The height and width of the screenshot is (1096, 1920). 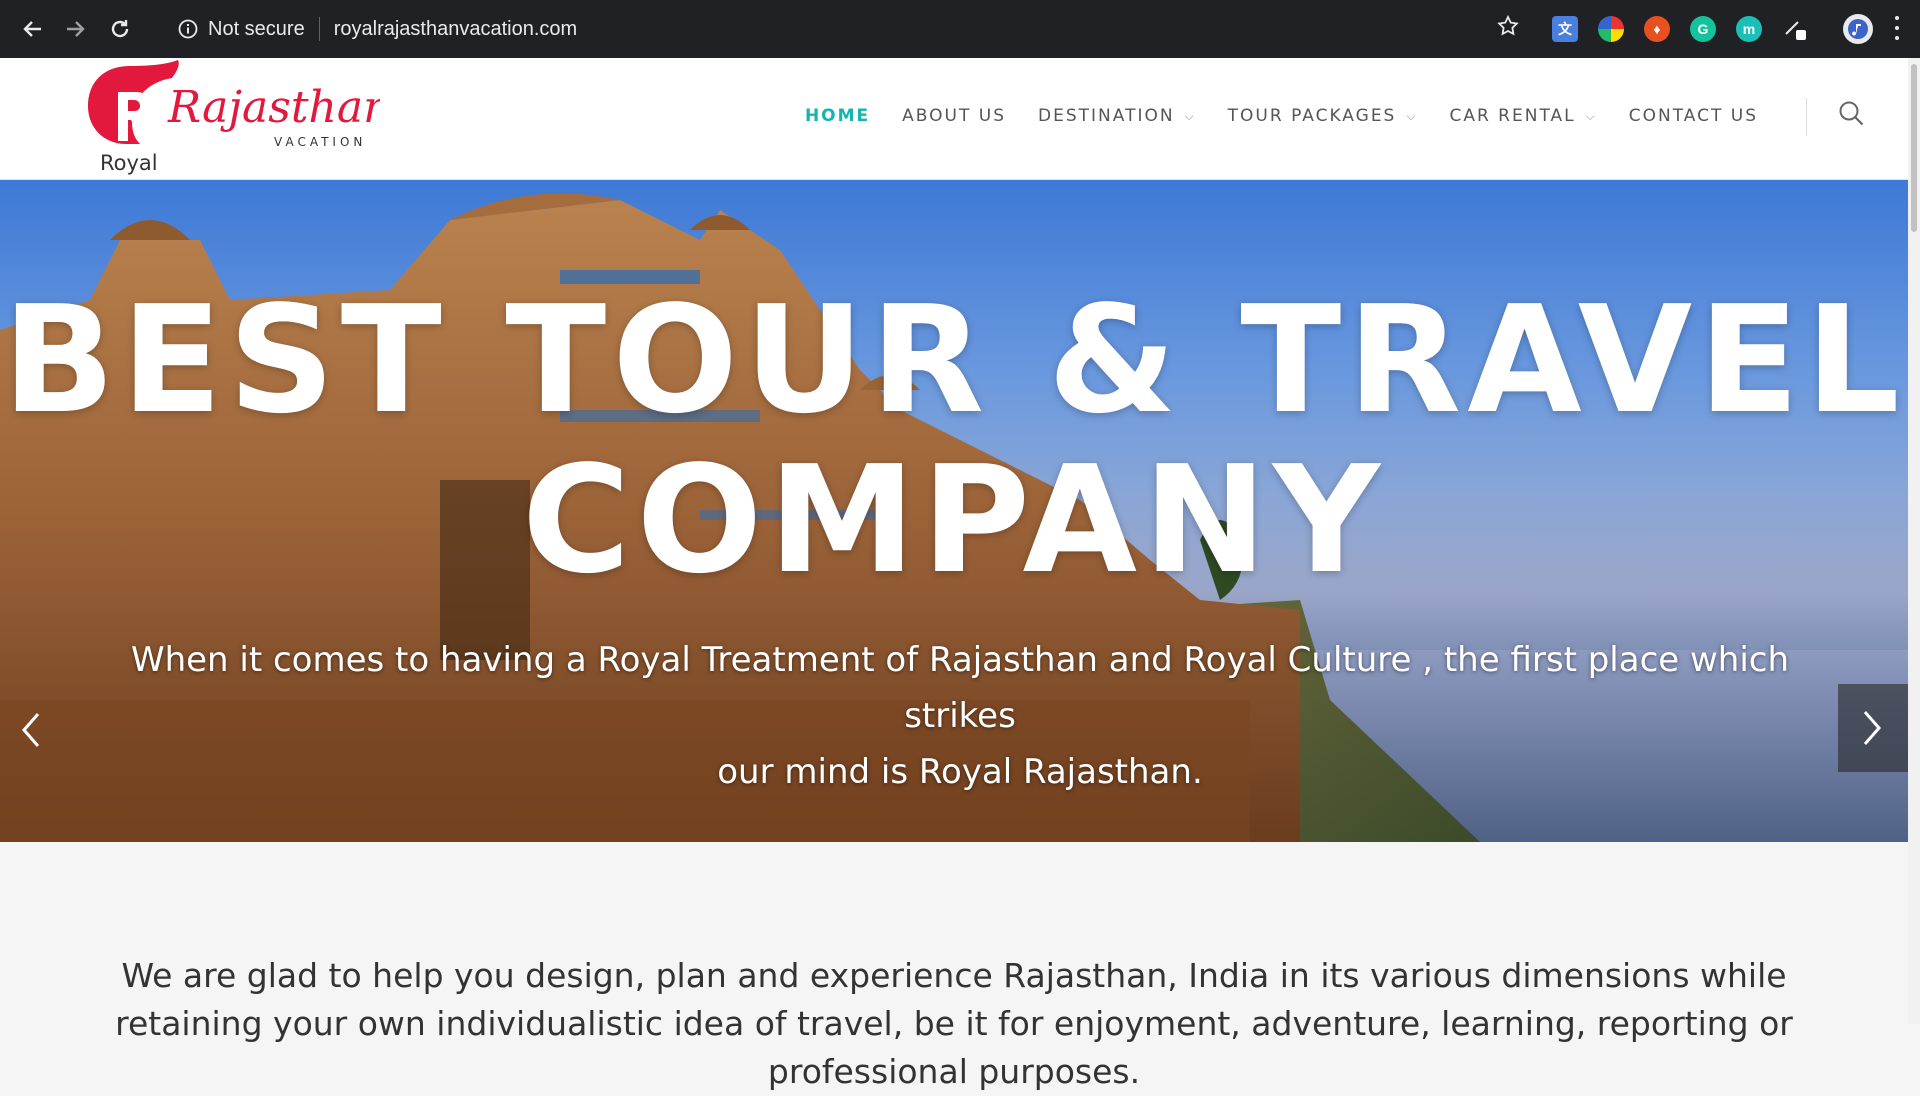 What do you see at coordinates (1106, 116) in the screenshot?
I see `nav-destination-label: DESTINATION` at bounding box center [1106, 116].